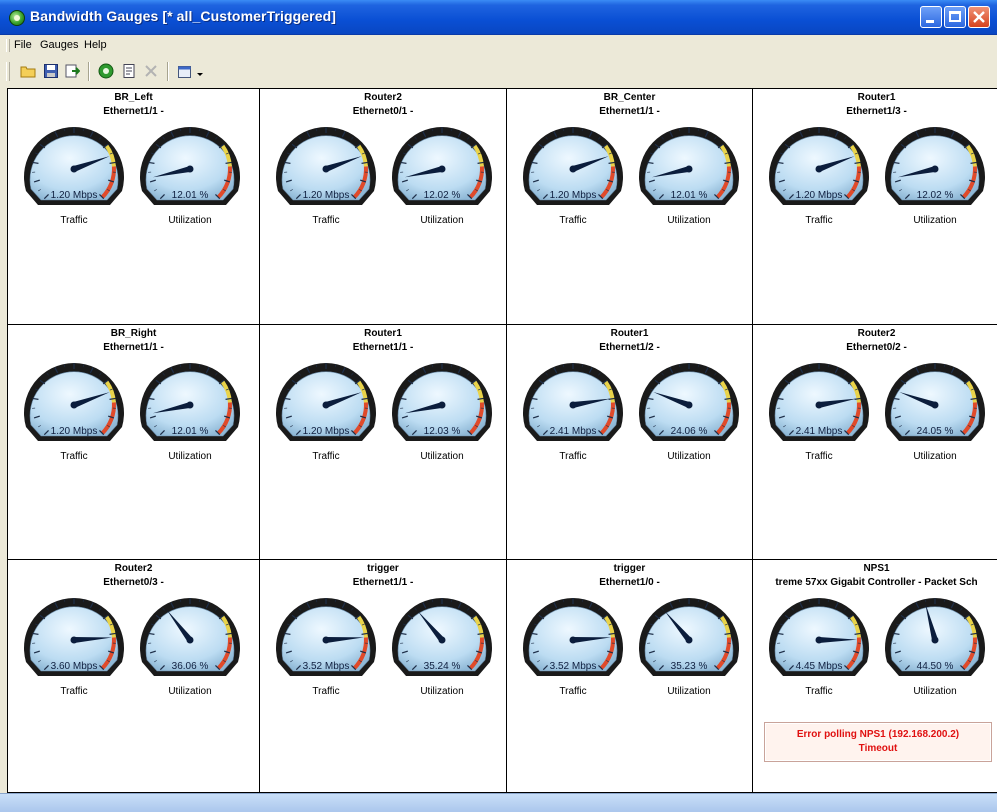 The image size is (997, 812). Describe the element at coordinates (106, 71) in the screenshot. I see `refresh-icon` at that location.